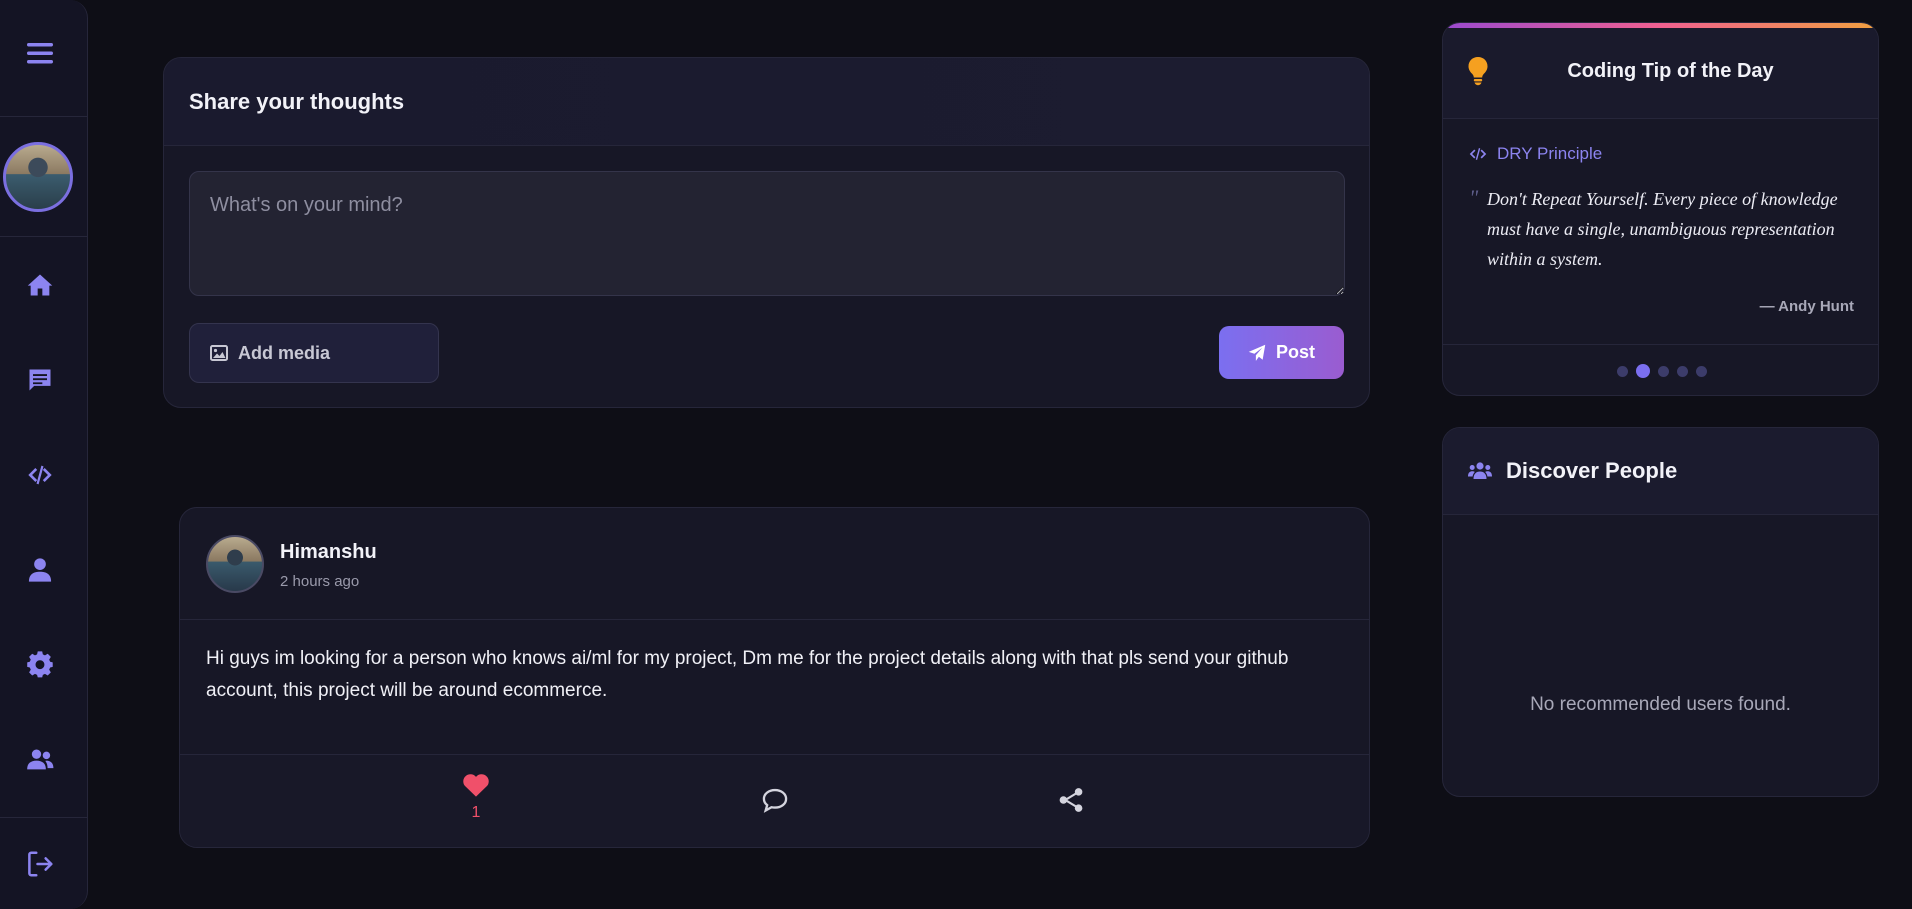  Describe the element at coordinates (1474, 197) in the screenshot. I see `quote-icon: "` at that location.